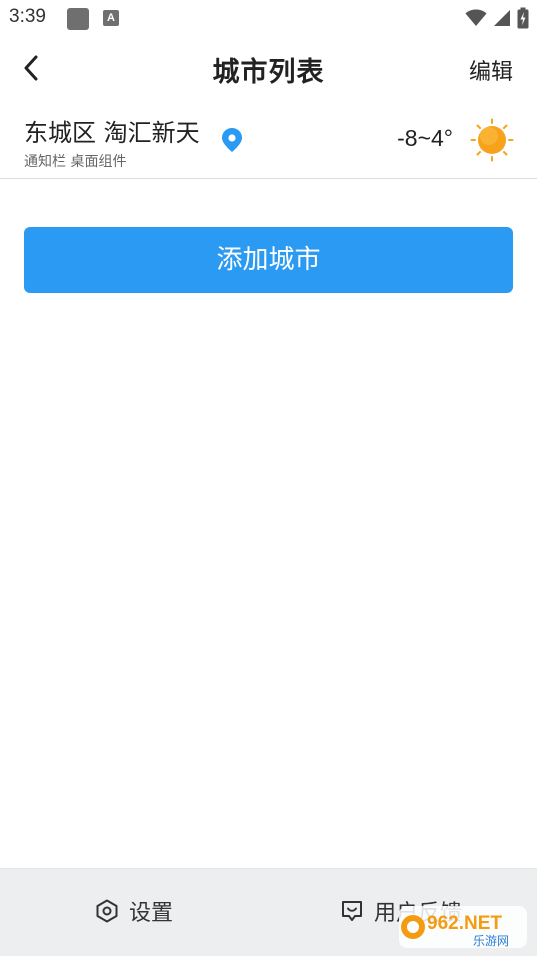 The image size is (537, 956). What do you see at coordinates (476, 17) in the screenshot?
I see `wifi-icon` at bounding box center [476, 17].